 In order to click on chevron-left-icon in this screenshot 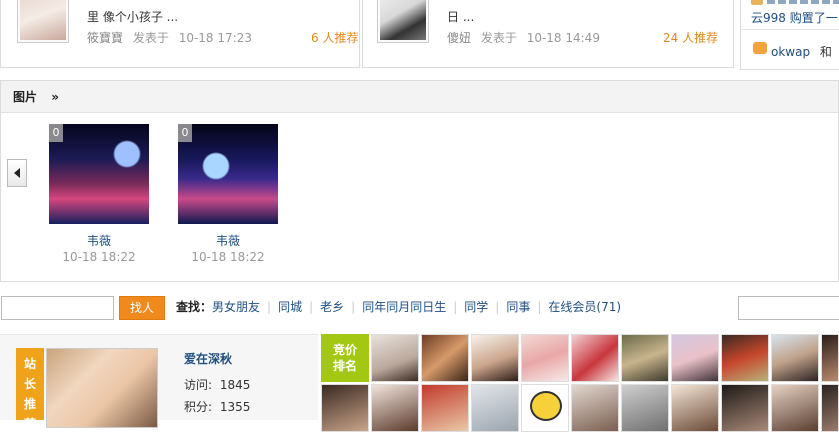, I will do `click(17, 173)`.